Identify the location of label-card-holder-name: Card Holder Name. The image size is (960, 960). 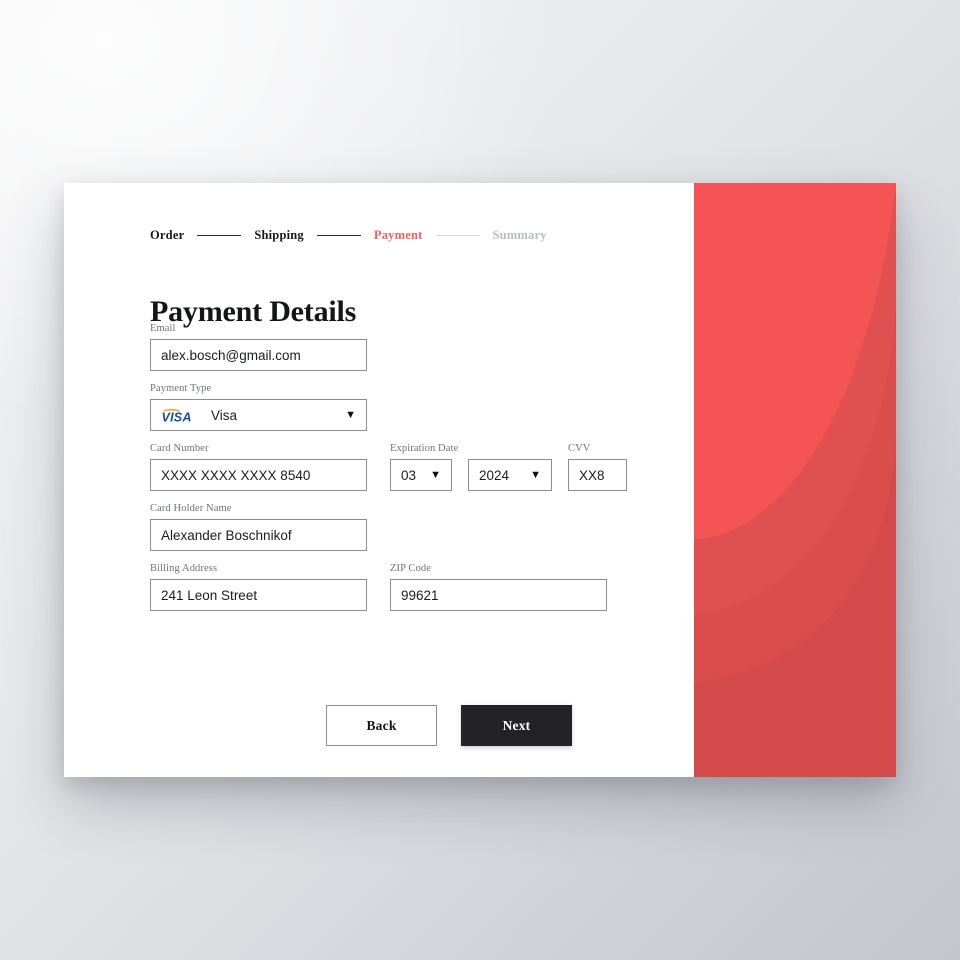
(191, 508).